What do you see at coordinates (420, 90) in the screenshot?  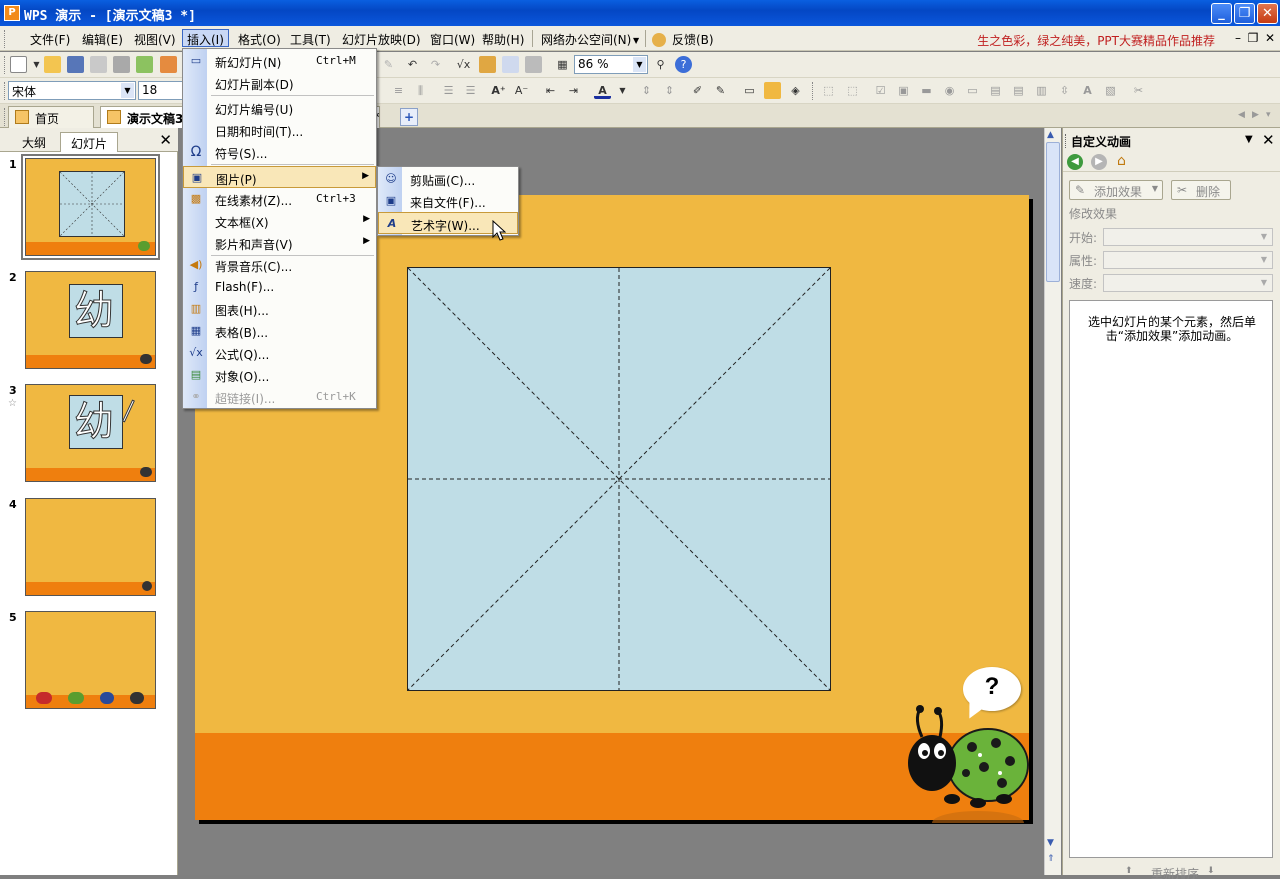 I see `align-distribute-icon: ⫼` at bounding box center [420, 90].